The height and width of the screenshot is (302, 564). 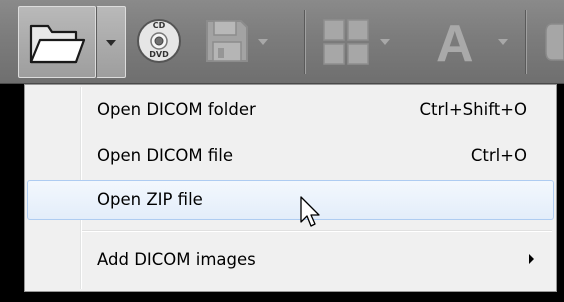 What do you see at coordinates (159, 42) in the screenshot?
I see `cd-dvd-button: CD DVD` at bounding box center [159, 42].